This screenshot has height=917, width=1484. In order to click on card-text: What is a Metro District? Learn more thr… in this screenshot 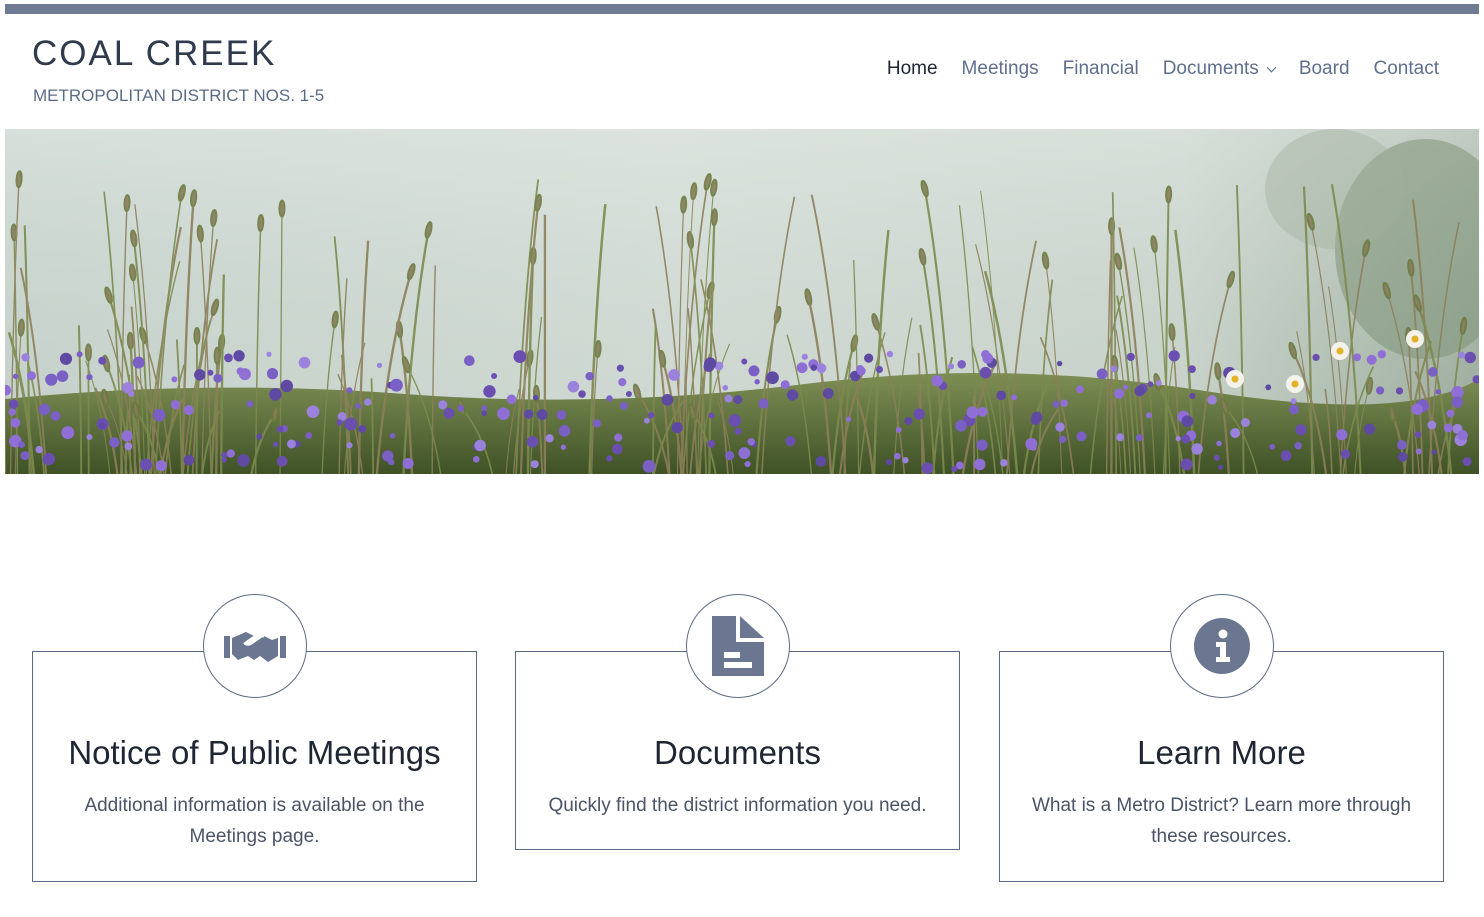, I will do `click(1221, 821)`.